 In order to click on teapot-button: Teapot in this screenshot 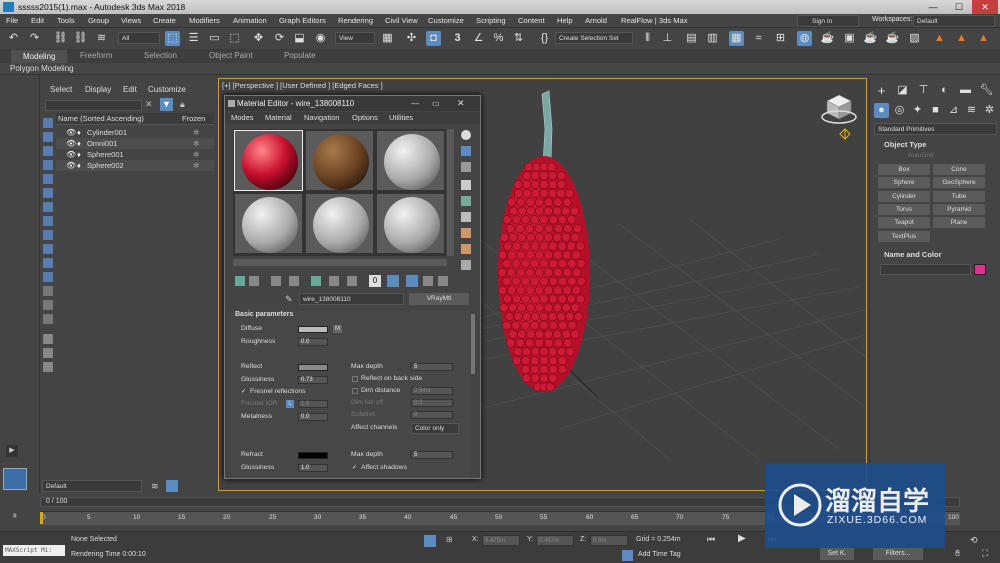, I will do `click(904, 222)`.